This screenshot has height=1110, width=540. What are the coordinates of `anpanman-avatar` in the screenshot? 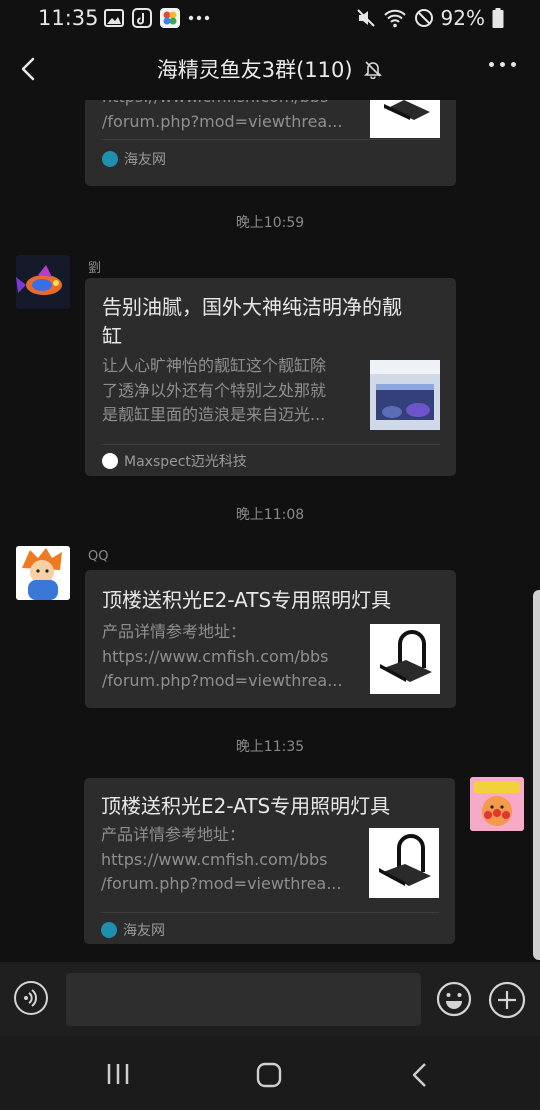 It's located at (497, 804).